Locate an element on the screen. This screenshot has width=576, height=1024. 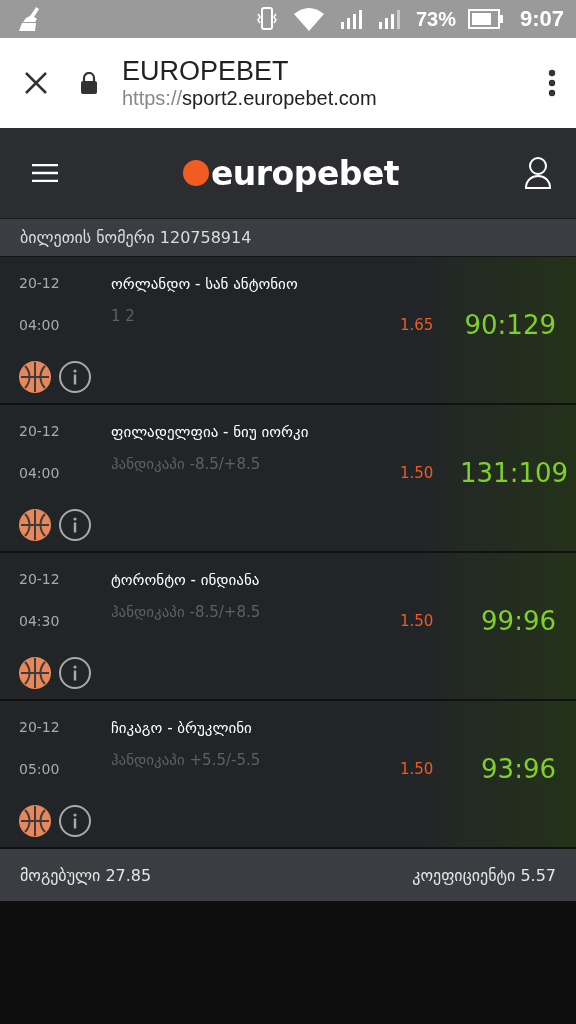
vibrate-icon is located at coordinates (266, 19).